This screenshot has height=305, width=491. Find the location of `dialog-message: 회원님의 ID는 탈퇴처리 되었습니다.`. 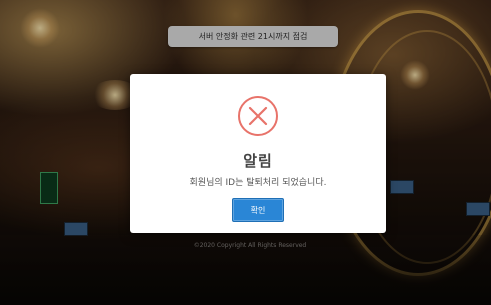

dialog-message: 회원님의 ID는 탈퇴처리 되었습니다. is located at coordinates (258, 183).